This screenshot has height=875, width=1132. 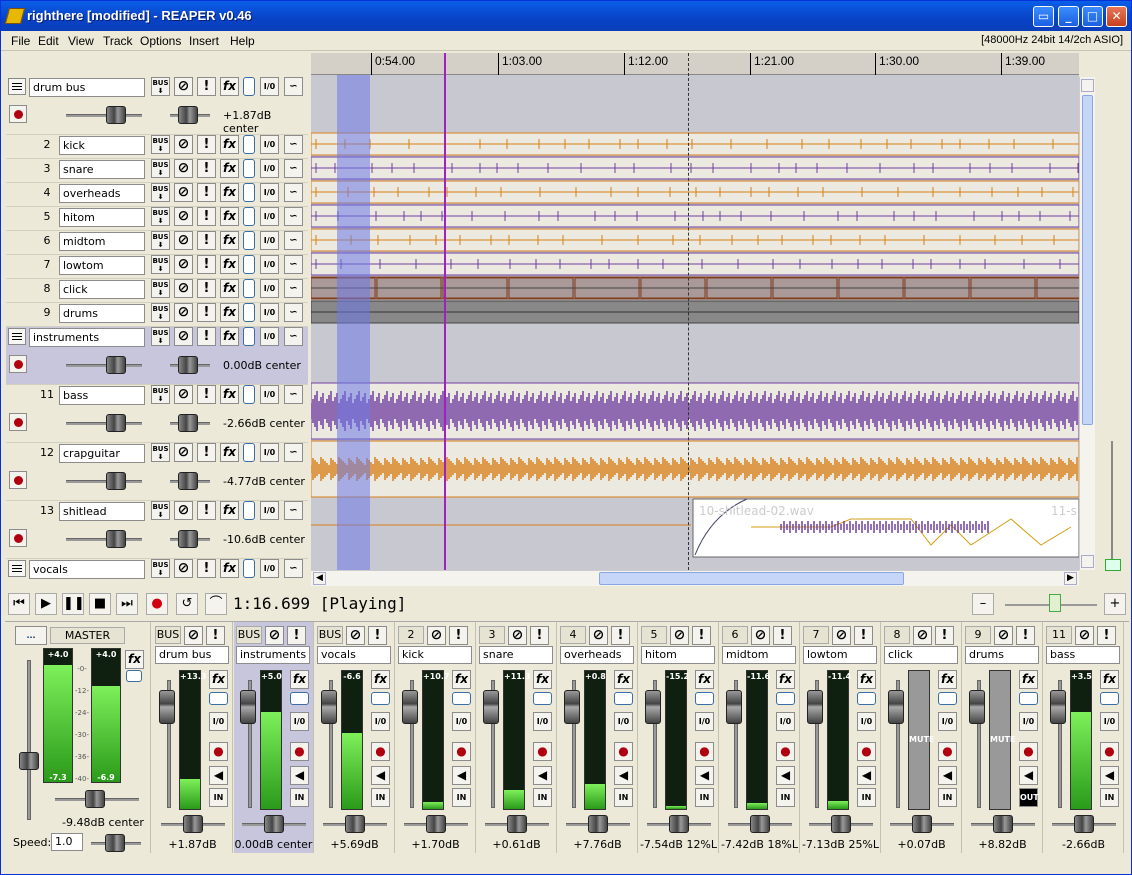 What do you see at coordinates (87, 337) in the screenshot?
I see `track-name-field: instruments` at bounding box center [87, 337].